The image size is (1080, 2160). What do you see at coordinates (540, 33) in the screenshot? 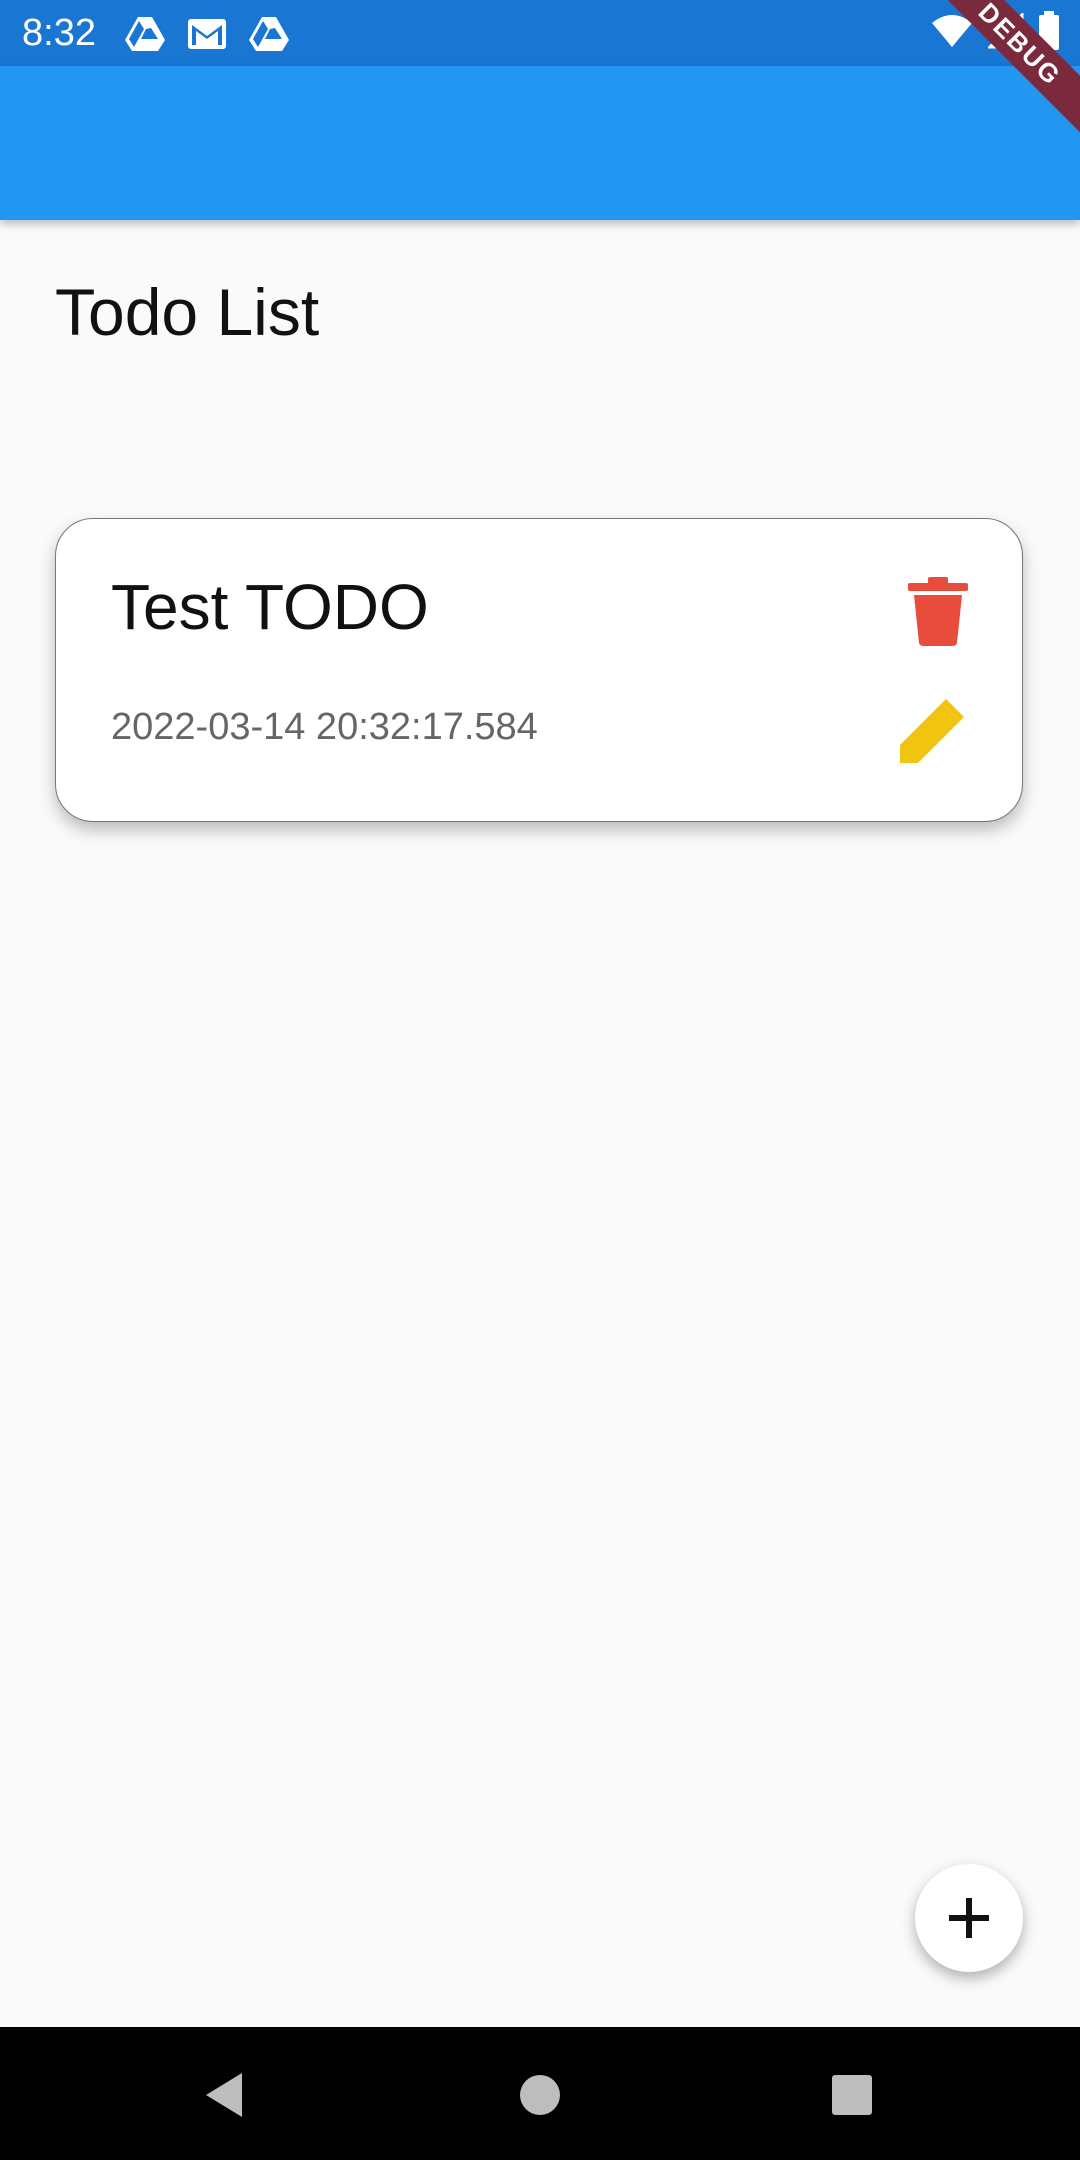
I see `status-bar: 8:32` at bounding box center [540, 33].